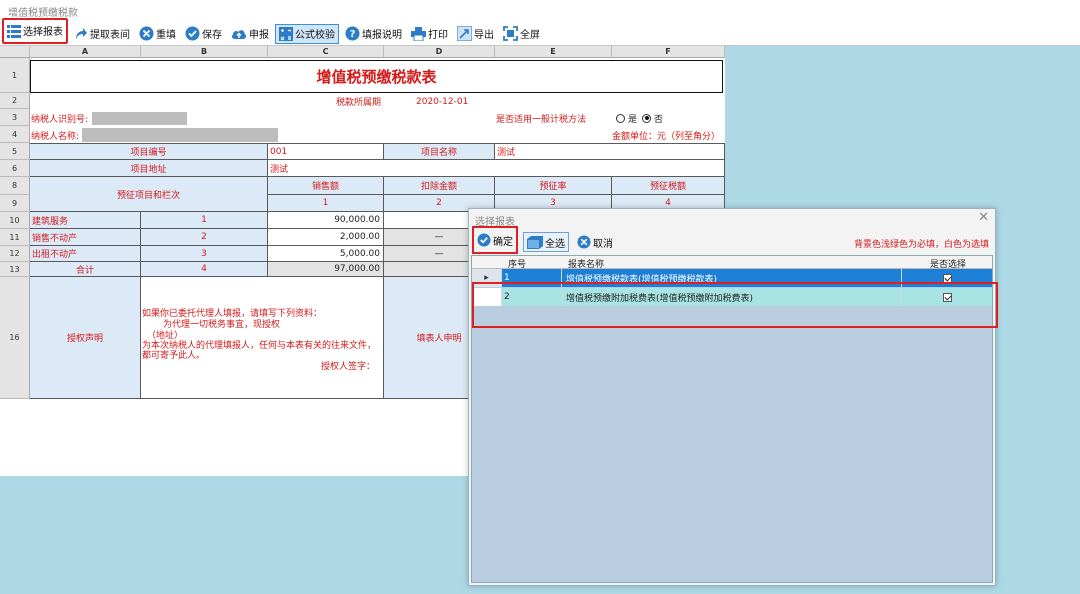 Image resolution: width=1080 pixels, height=594 pixels. I want to click on column-header-f: F, so click(668, 52).